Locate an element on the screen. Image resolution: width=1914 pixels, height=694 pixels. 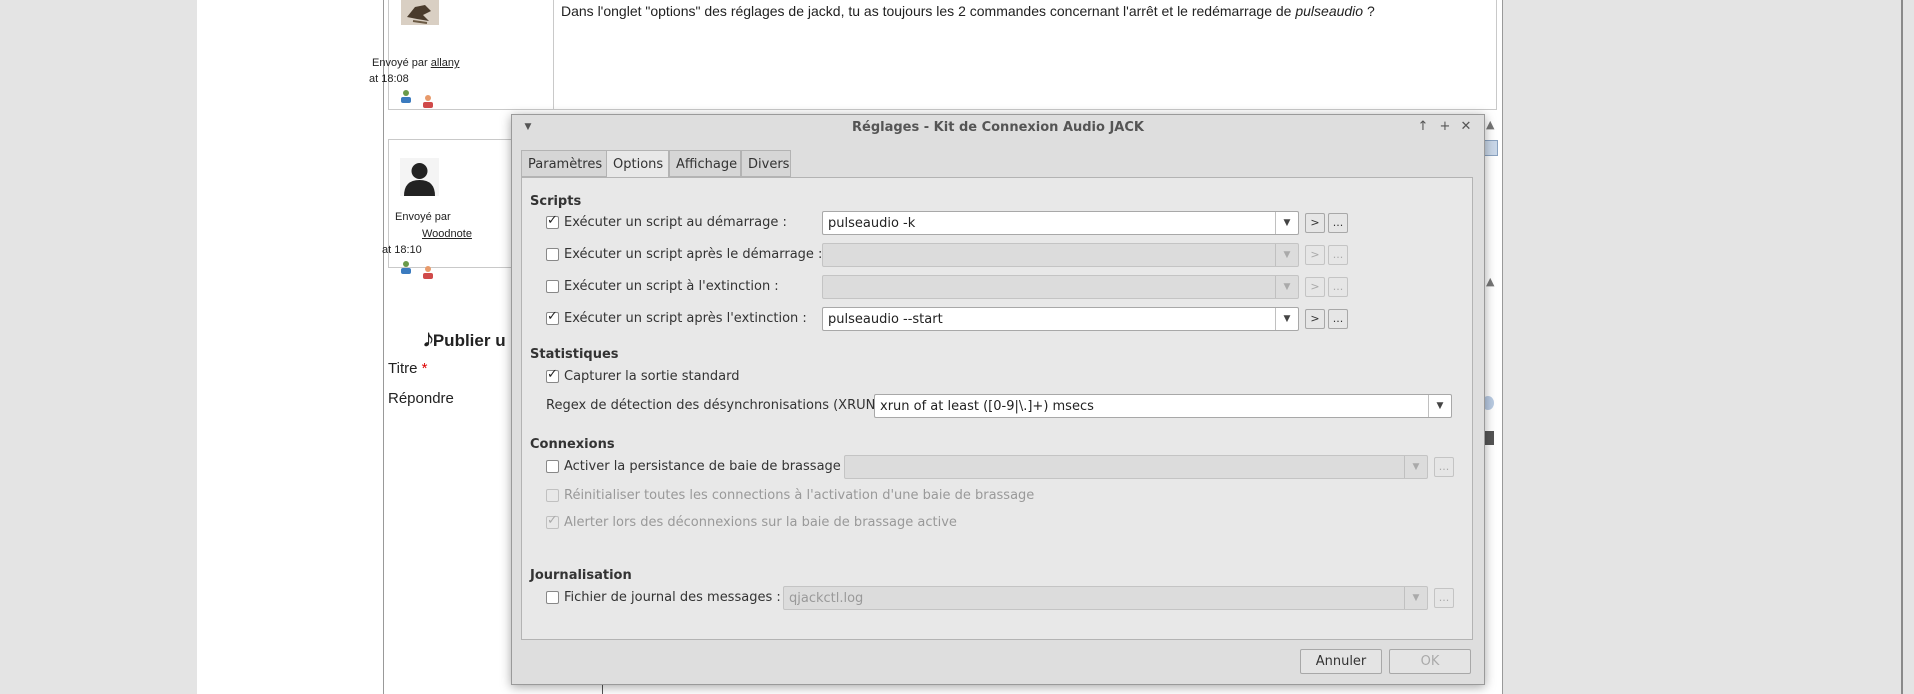
statistics-heading: Statistiques is located at coordinates (574, 354).